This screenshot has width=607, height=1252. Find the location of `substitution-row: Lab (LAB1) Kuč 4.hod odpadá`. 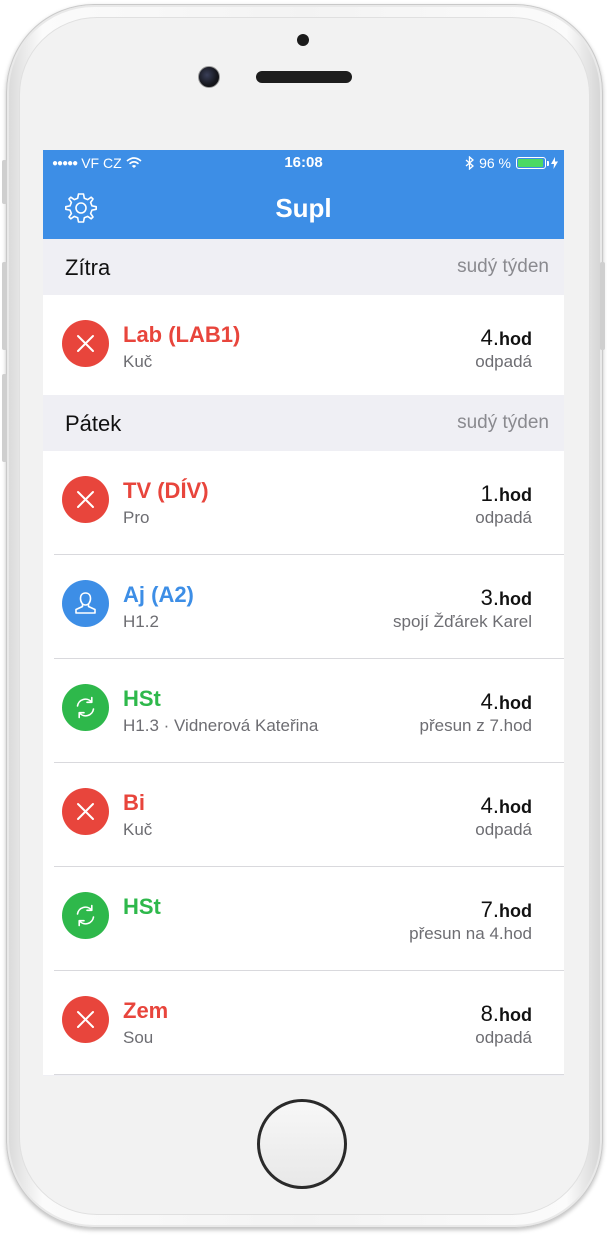

substitution-row: Lab (LAB1) Kuč 4.hod odpadá is located at coordinates (303, 347).